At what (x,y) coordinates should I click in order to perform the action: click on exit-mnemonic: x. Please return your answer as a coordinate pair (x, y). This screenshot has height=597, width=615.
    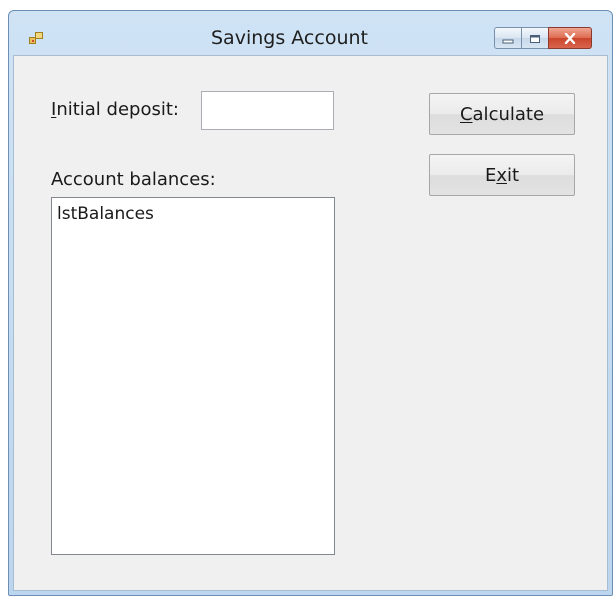
    Looking at the image, I should click on (501, 175).